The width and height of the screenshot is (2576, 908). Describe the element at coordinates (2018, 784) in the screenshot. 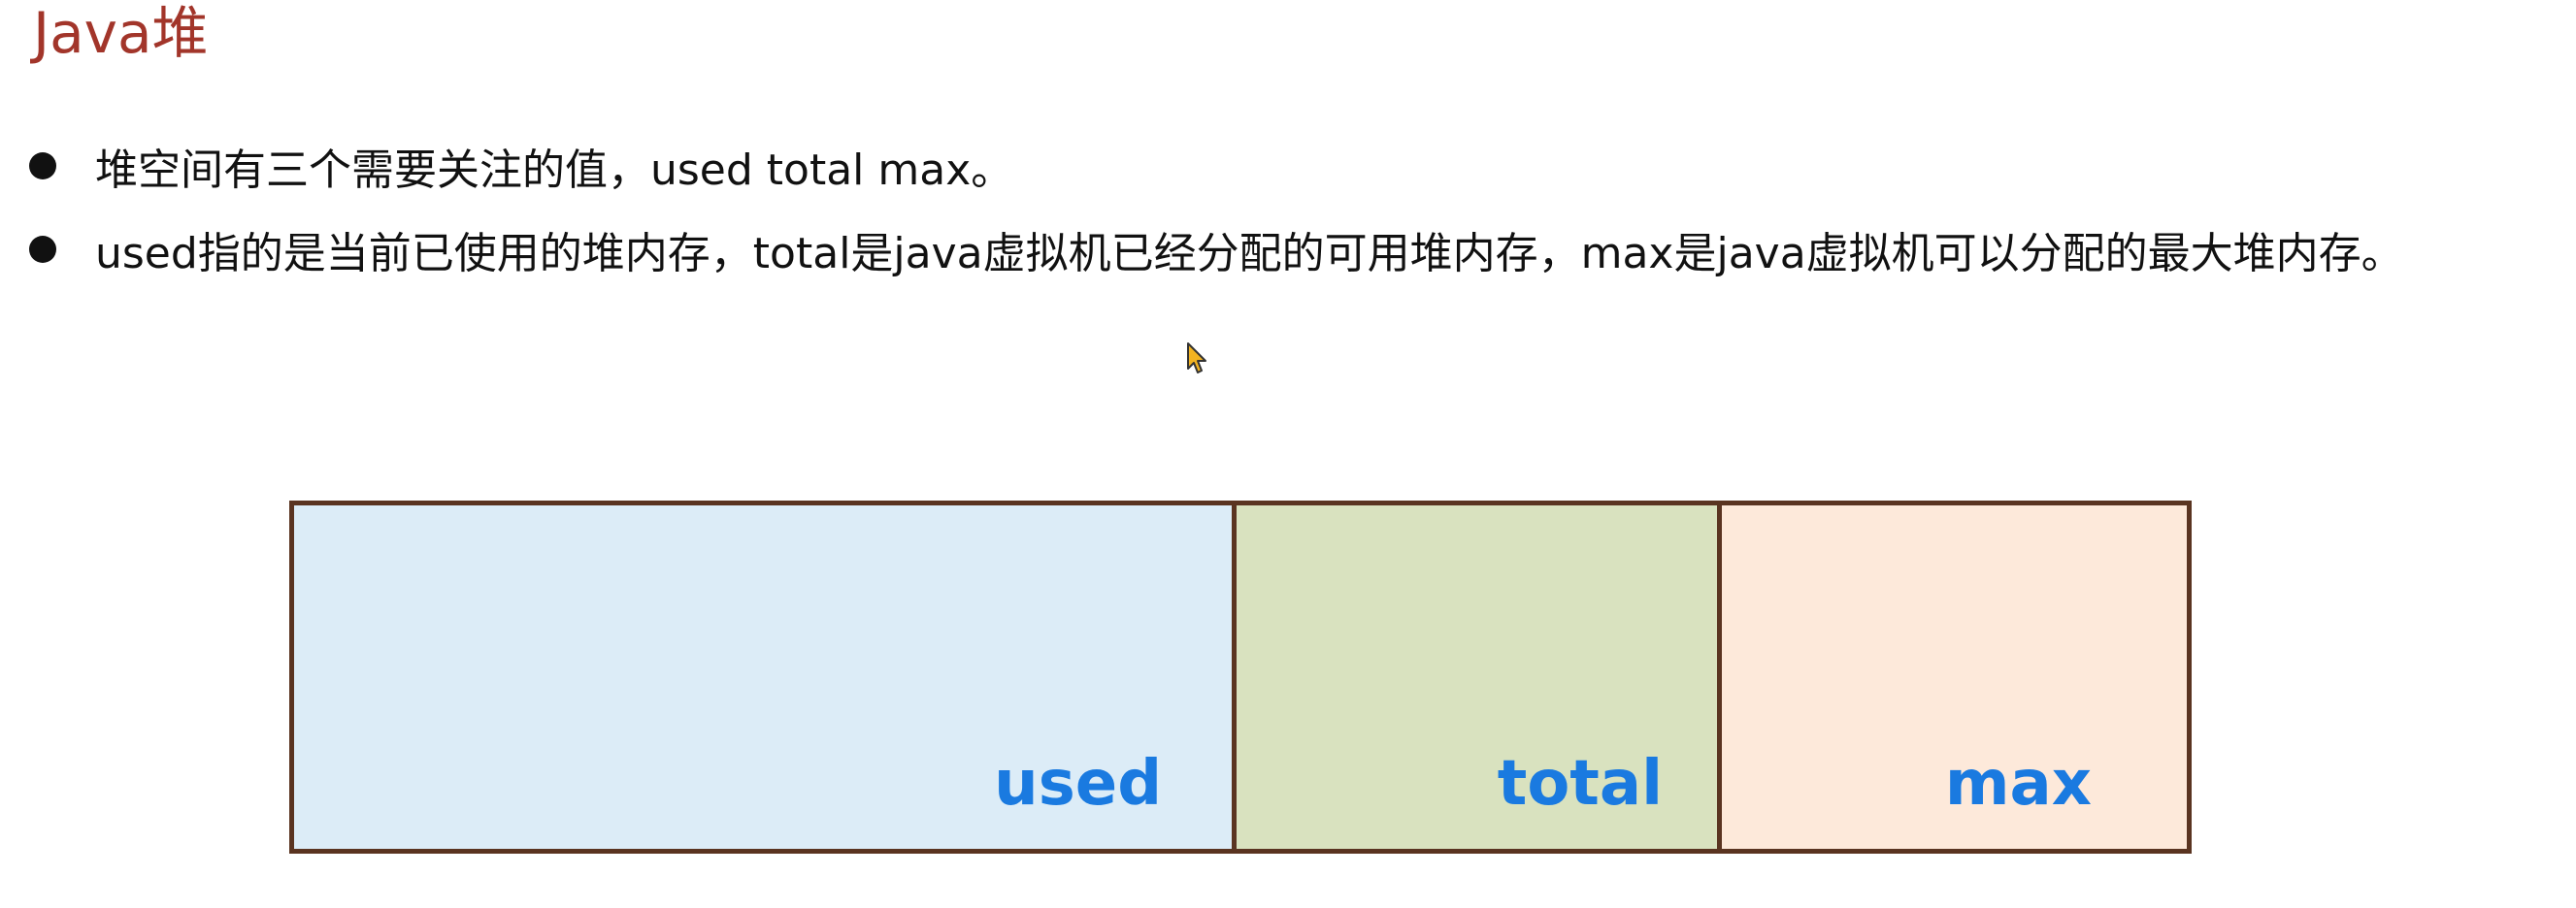

I see `max-label: max` at that location.